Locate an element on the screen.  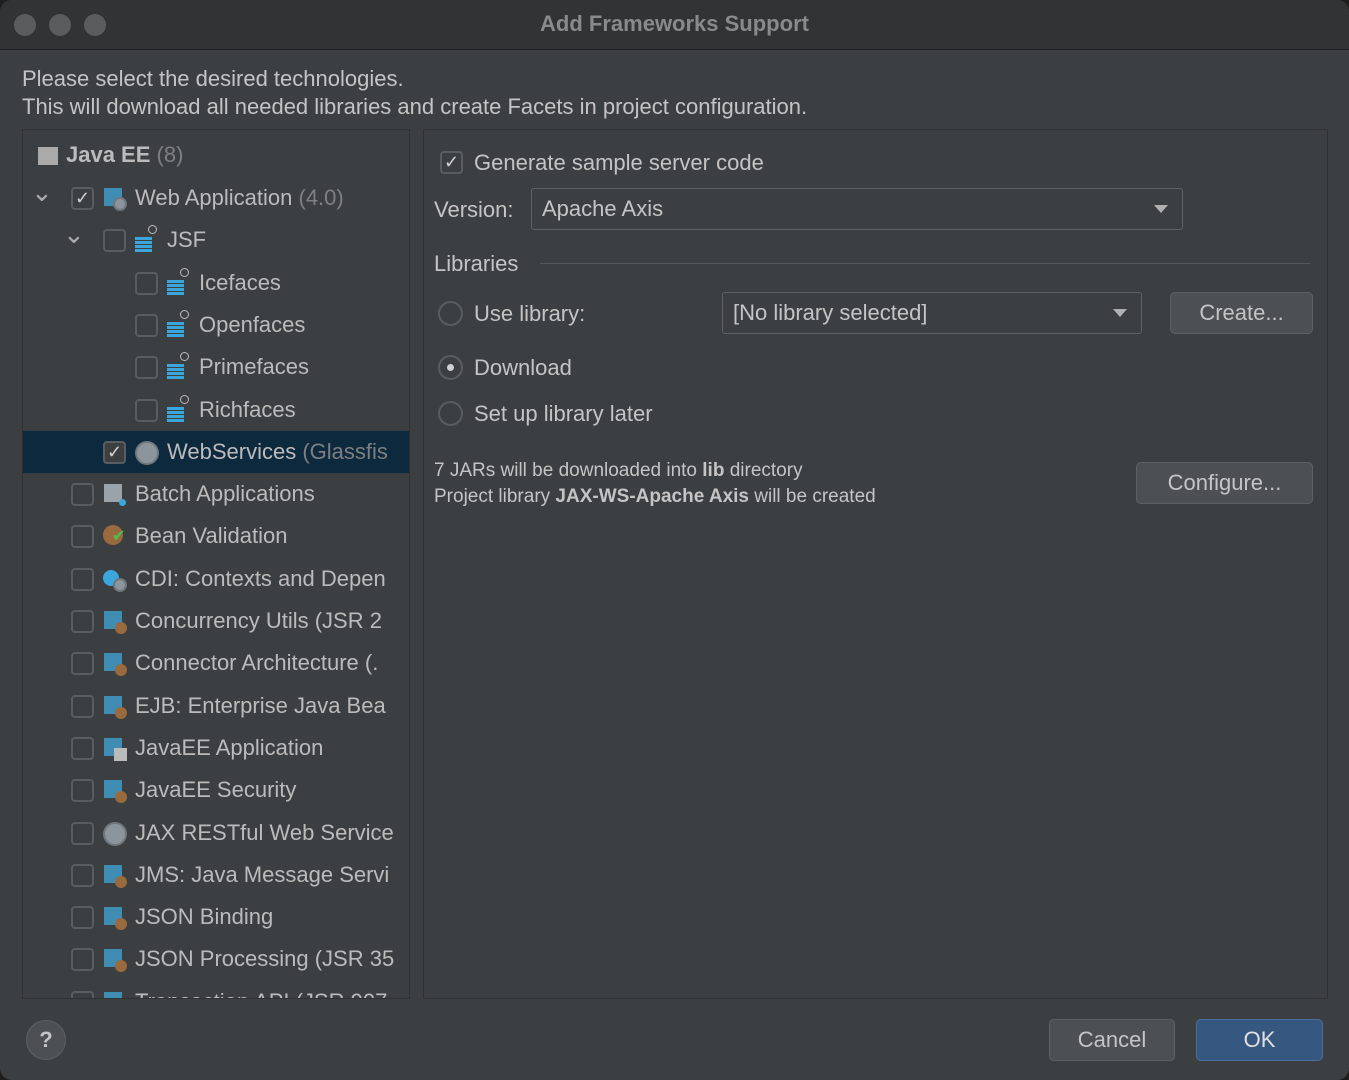
download-radio is located at coordinates (450, 367).